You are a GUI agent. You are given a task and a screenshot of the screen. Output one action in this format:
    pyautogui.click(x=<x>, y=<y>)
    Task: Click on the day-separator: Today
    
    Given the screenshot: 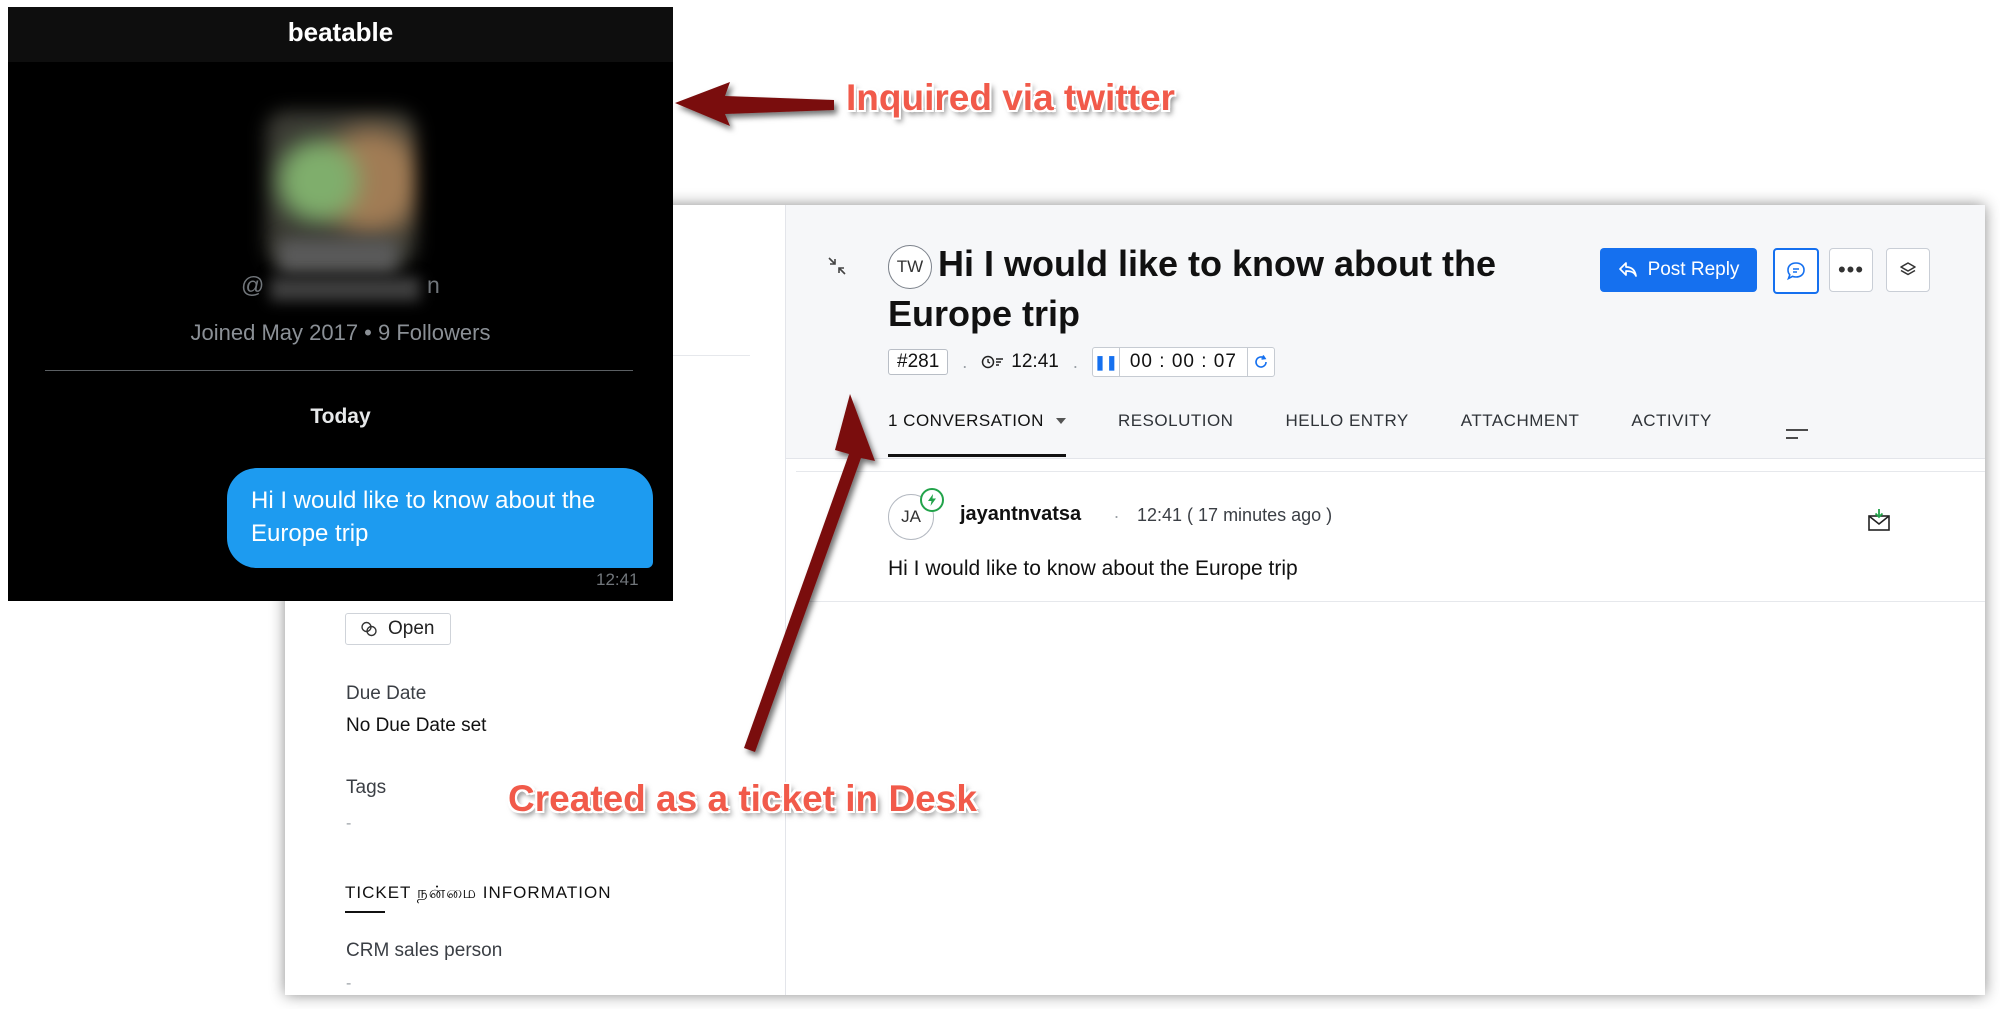 What is the action you would take?
    pyautogui.click(x=340, y=416)
    